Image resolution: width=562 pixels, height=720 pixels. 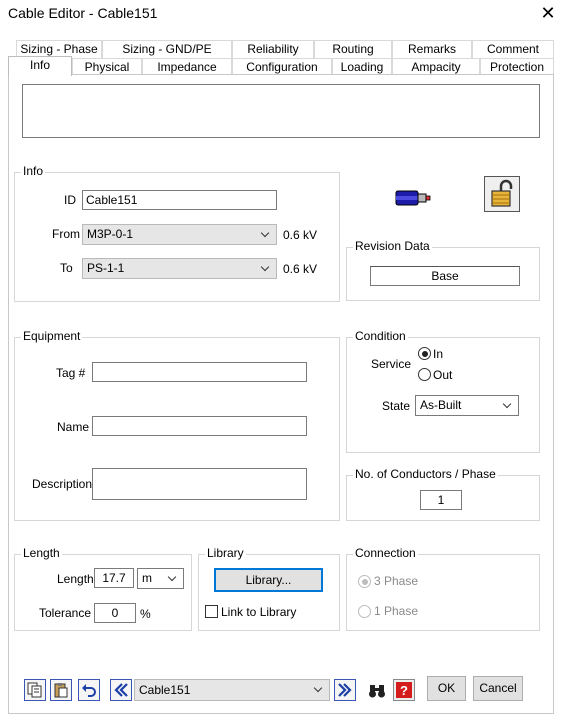 What do you see at coordinates (300, 269) in the screenshot?
I see `to-kv-label: 0.6 kV` at bounding box center [300, 269].